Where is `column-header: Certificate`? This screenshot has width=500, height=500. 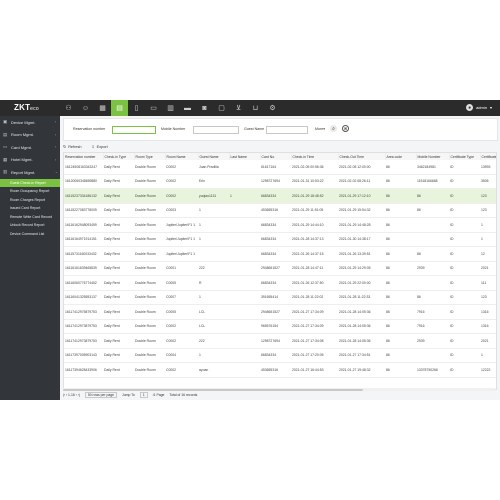
column-header: Certificate is located at coordinates (488, 156).